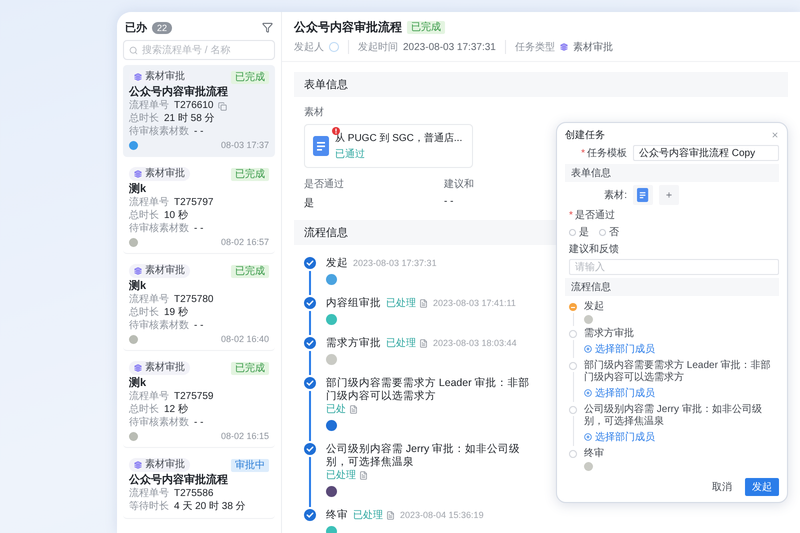 This screenshot has height=533, width=800. Describe the element at coordinates (594, 454) in the screenshot. I see `step-title: 终审` at that location.